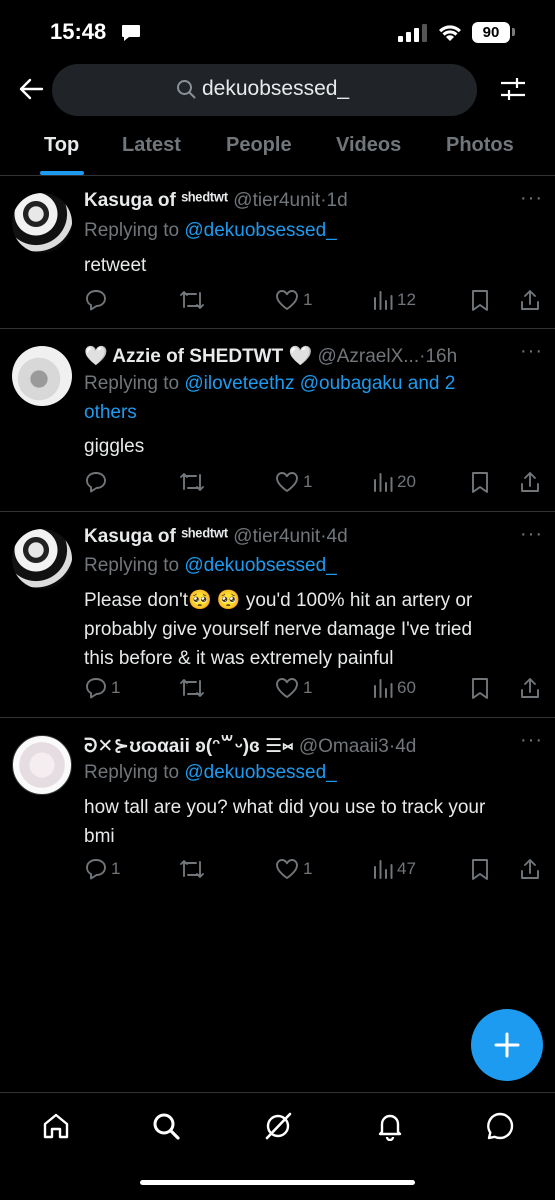 The width and height of the screenshot is (555, 1200). I want to click on tab-videos: Videos, so click(368, 145).